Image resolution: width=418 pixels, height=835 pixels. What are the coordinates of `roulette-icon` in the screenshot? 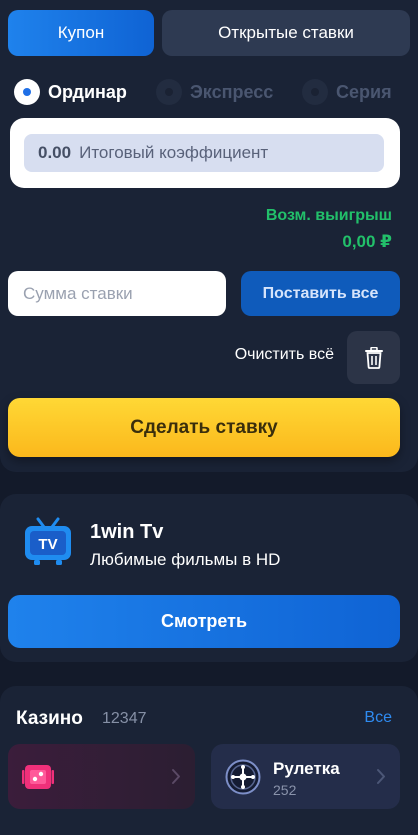 It's located at (243, 777).